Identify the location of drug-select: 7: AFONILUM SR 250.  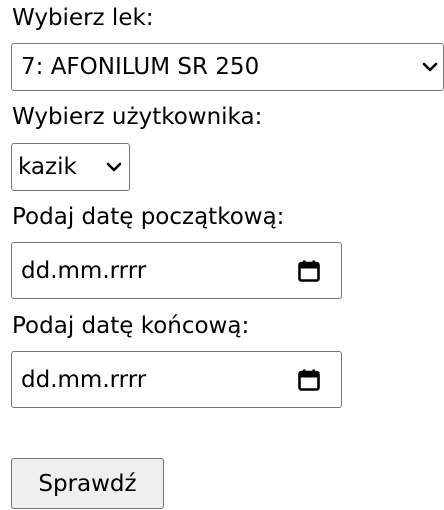
(227, 67).